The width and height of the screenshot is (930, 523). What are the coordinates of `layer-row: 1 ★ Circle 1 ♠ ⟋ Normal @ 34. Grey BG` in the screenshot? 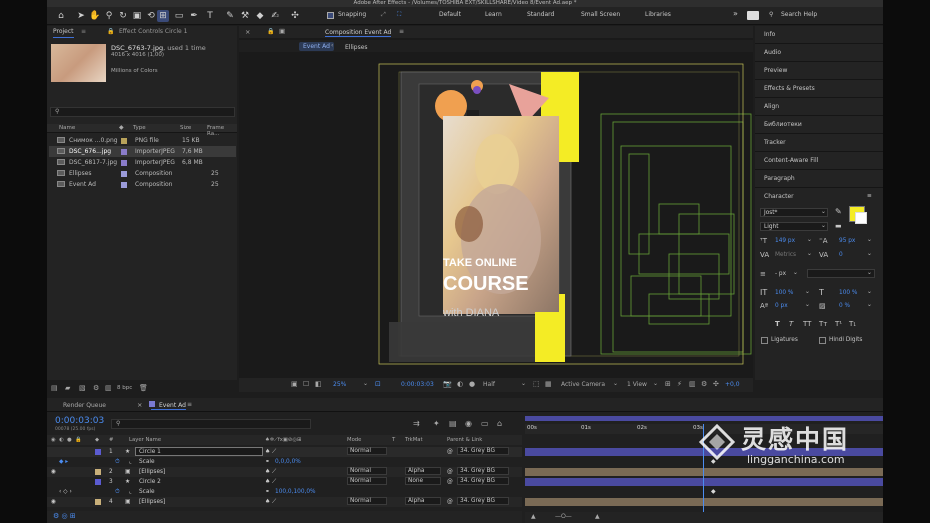 It's located at (284, 452).